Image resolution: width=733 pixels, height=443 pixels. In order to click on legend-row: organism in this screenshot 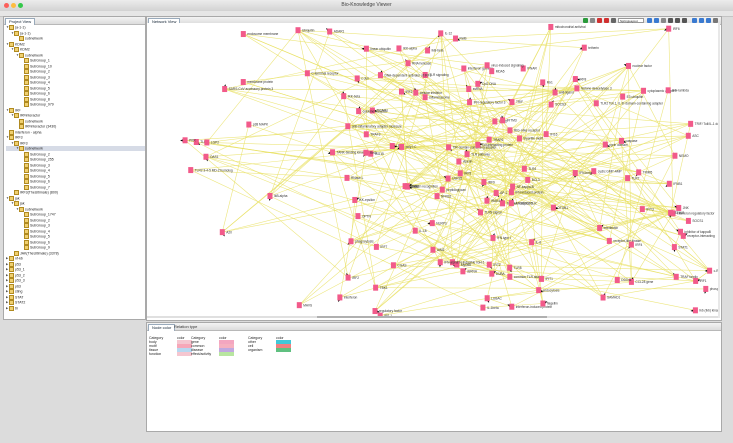, I will do `click(269, 350)`.